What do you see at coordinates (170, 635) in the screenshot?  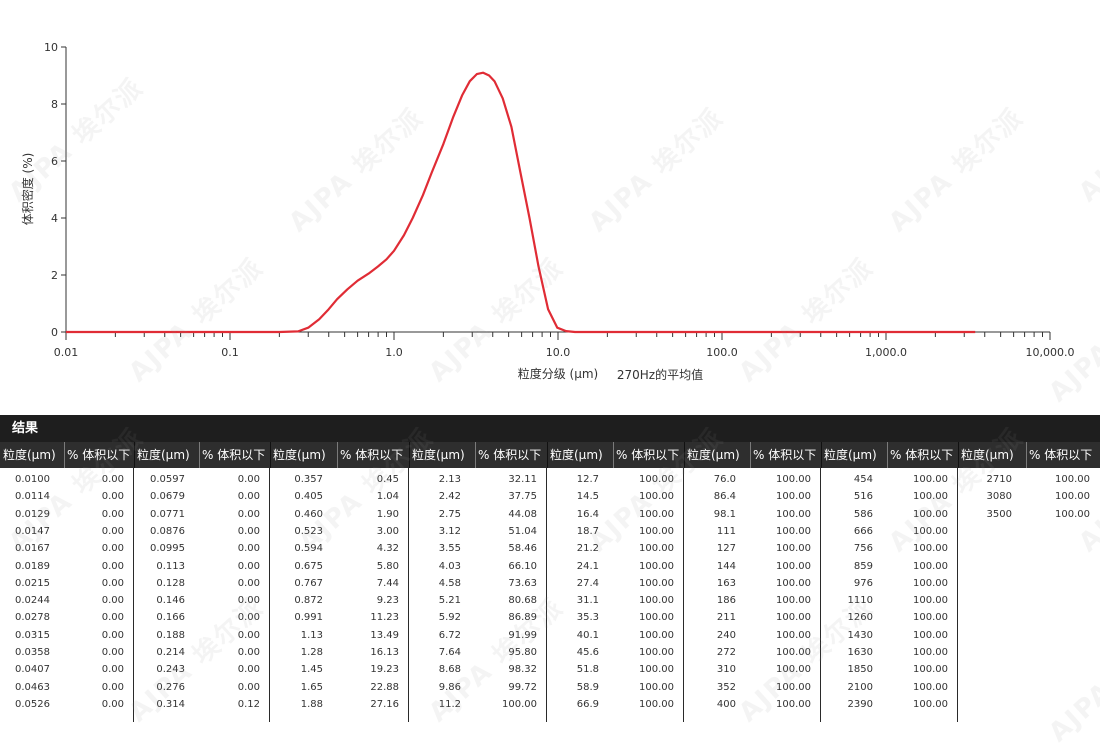 I see `cell-size: 0.188` at bounding box center [170, 635].